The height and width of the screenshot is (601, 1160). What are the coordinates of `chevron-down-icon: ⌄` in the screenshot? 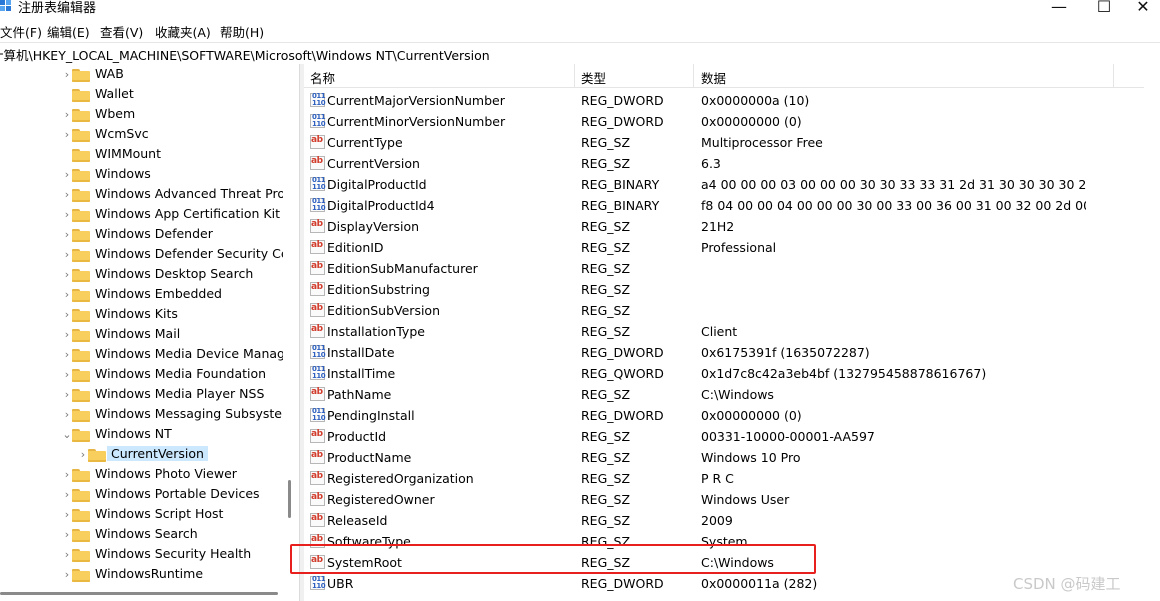 It's located at (67, 435).